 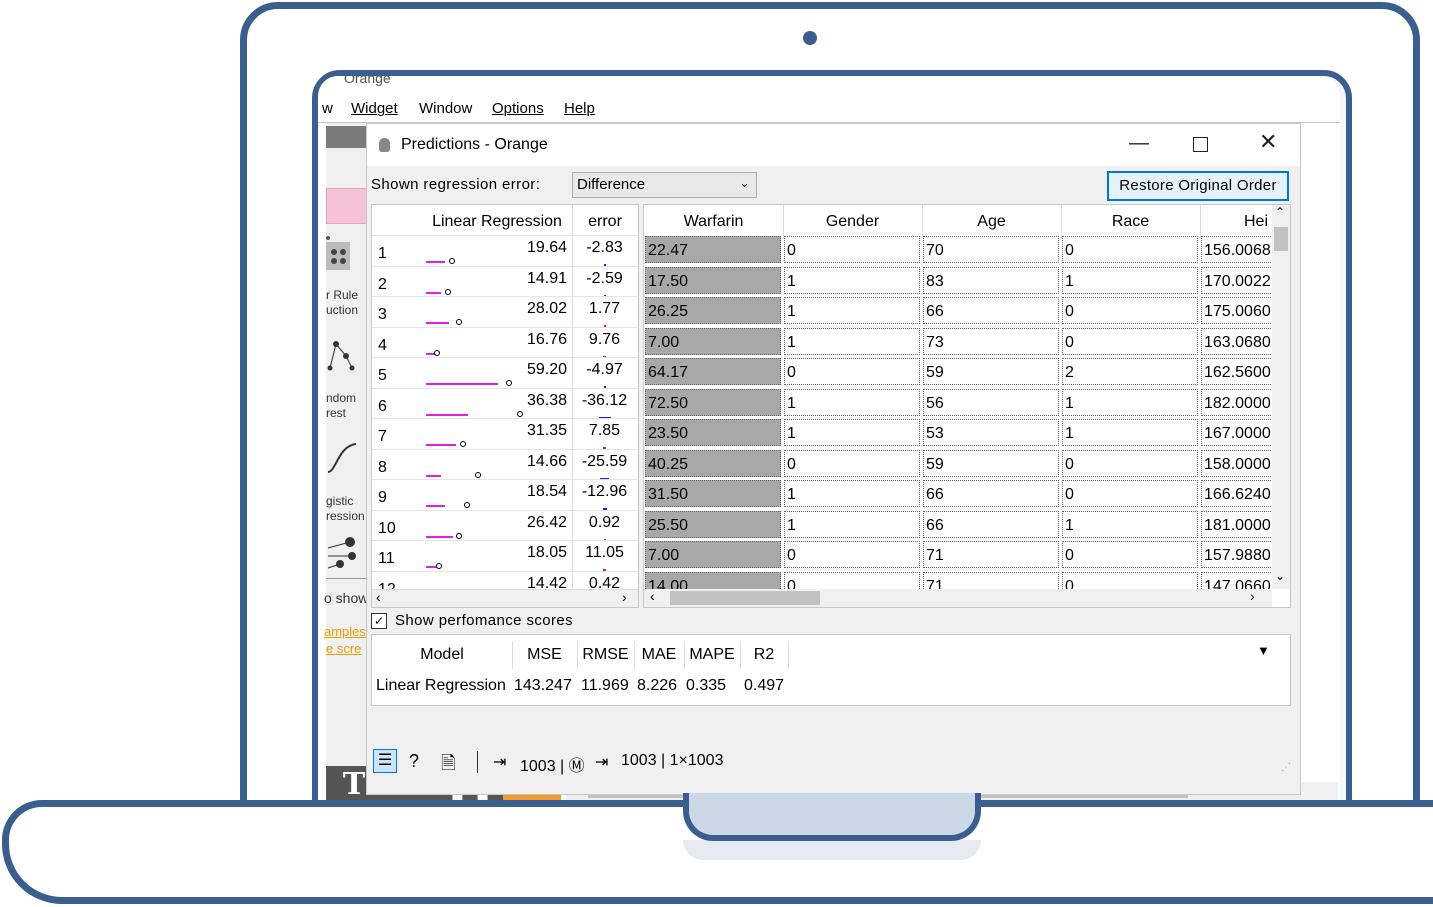 What do you see at coordinates (505, 555) in the screenshot?
I see `prediction-row: 11 18.05 11.05` at bounding box center [505, 555].